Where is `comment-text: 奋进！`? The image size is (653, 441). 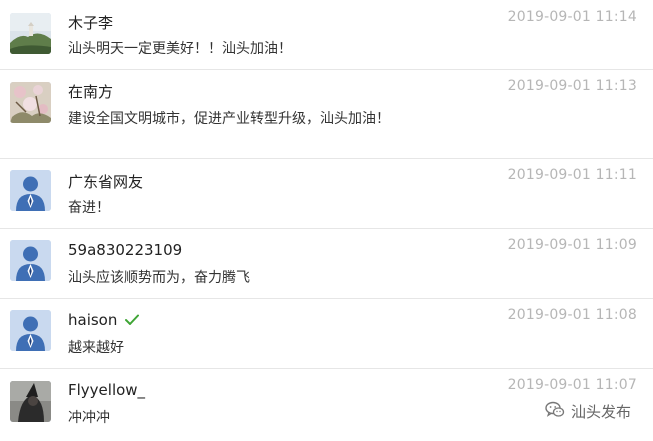 comment-text: 奋进！ is located at coordinates (89, 208).